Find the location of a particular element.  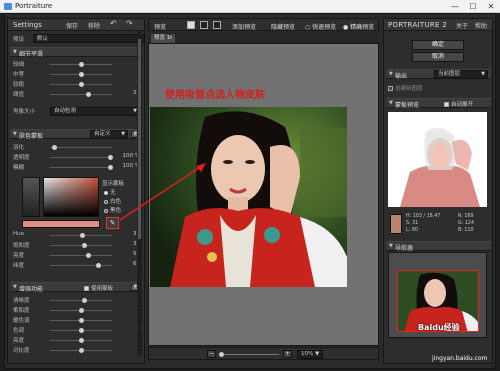

color-picker-field is located at coordinates (71, 197).